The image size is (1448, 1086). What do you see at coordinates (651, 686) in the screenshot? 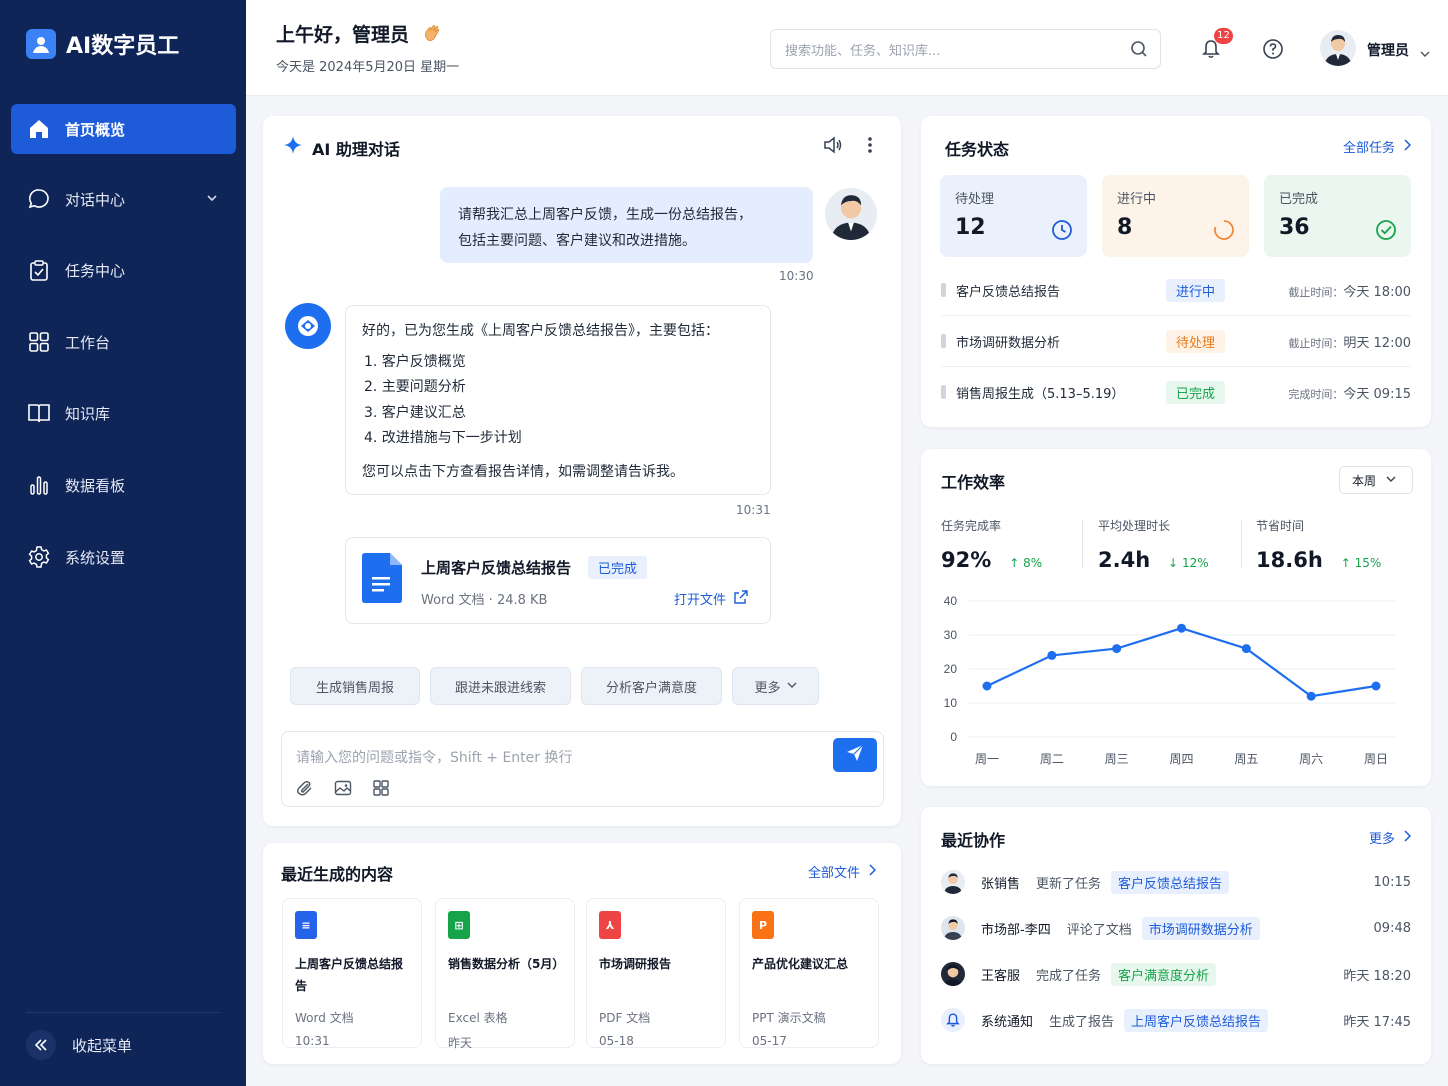
I see `quick-action-chip: 分析客户满意度` at bounding box center [651, 686].